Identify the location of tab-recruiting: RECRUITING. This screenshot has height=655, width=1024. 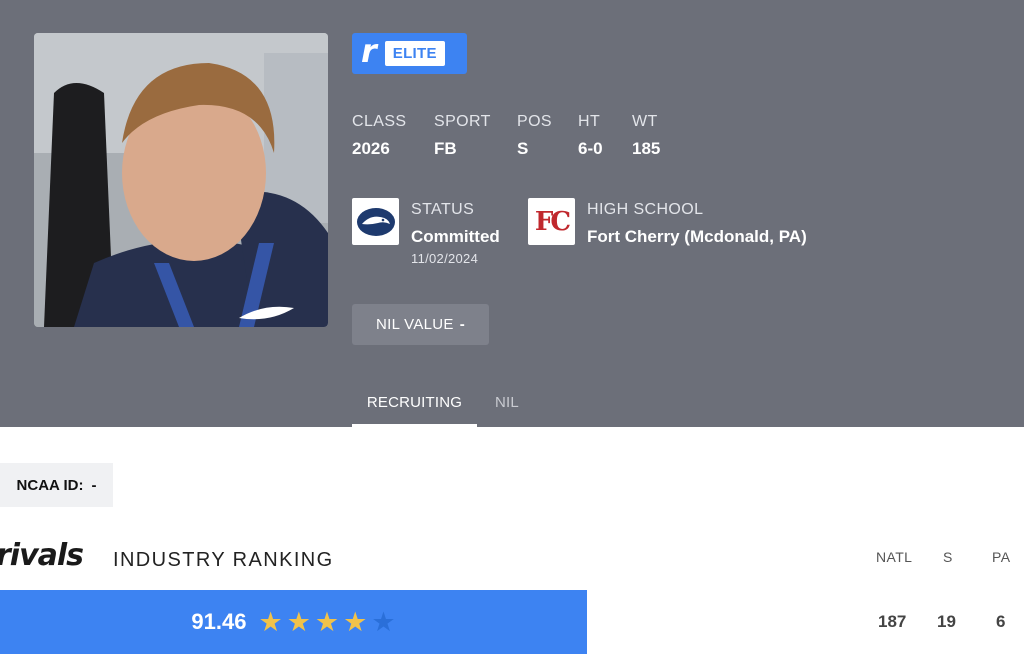
(414, 410).